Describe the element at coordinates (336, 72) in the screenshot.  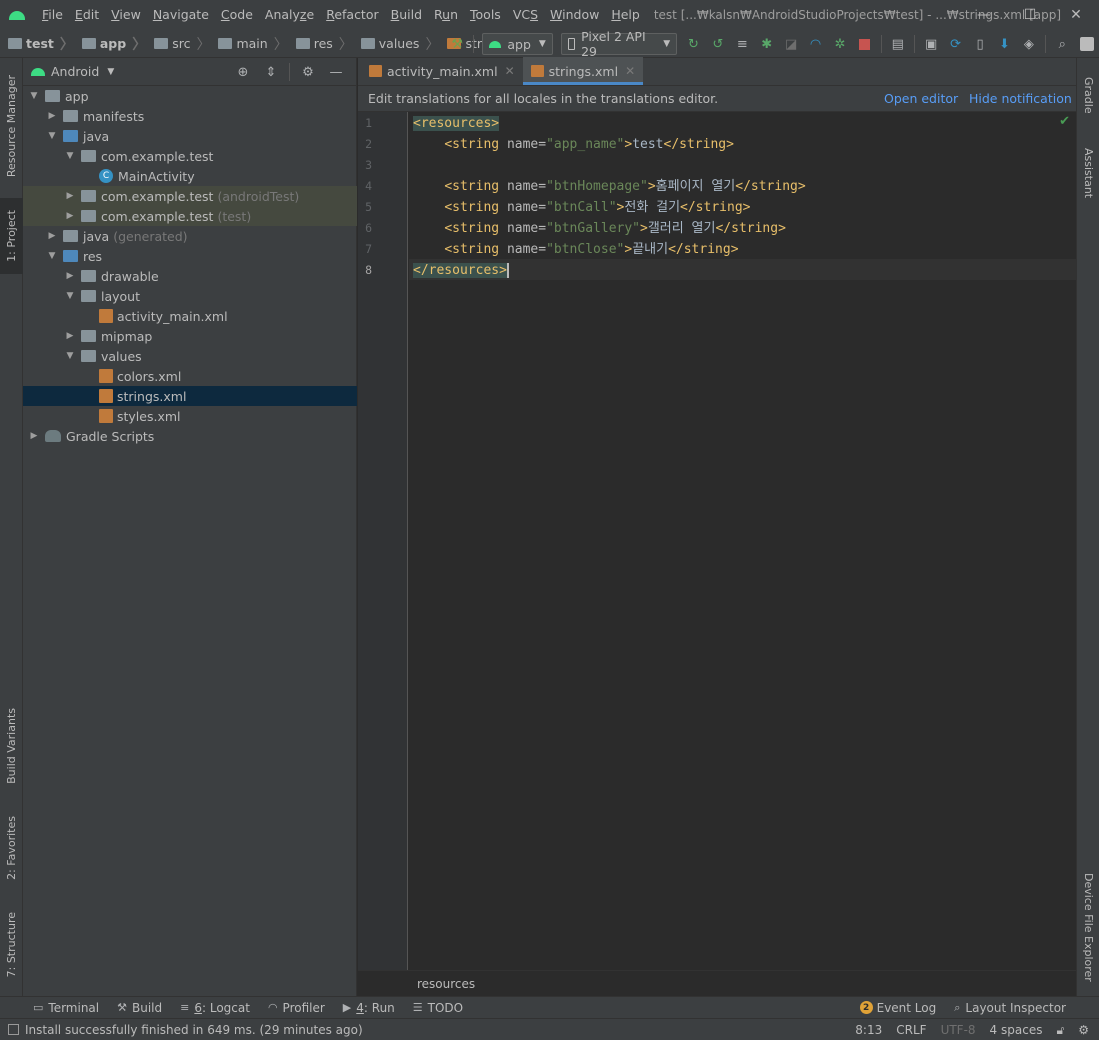
I see `hide-panel-icon: —` at that location.